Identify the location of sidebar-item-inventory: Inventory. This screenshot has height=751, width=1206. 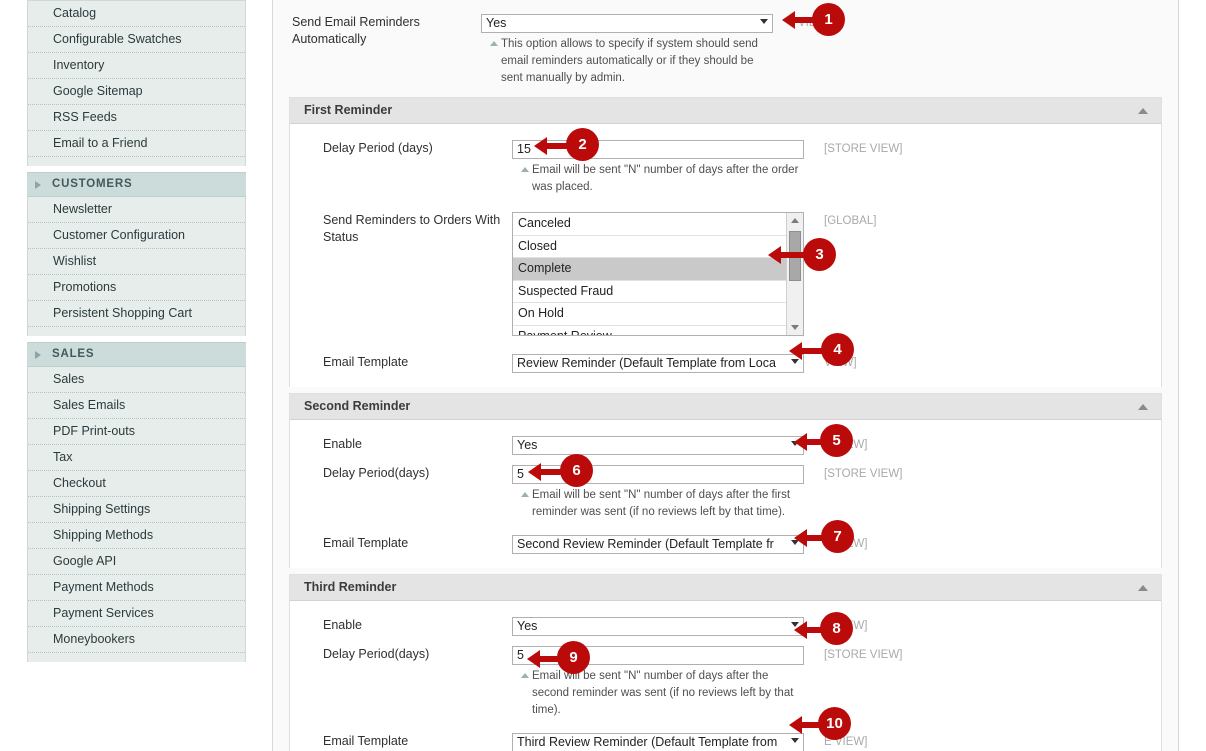
(136, 66).